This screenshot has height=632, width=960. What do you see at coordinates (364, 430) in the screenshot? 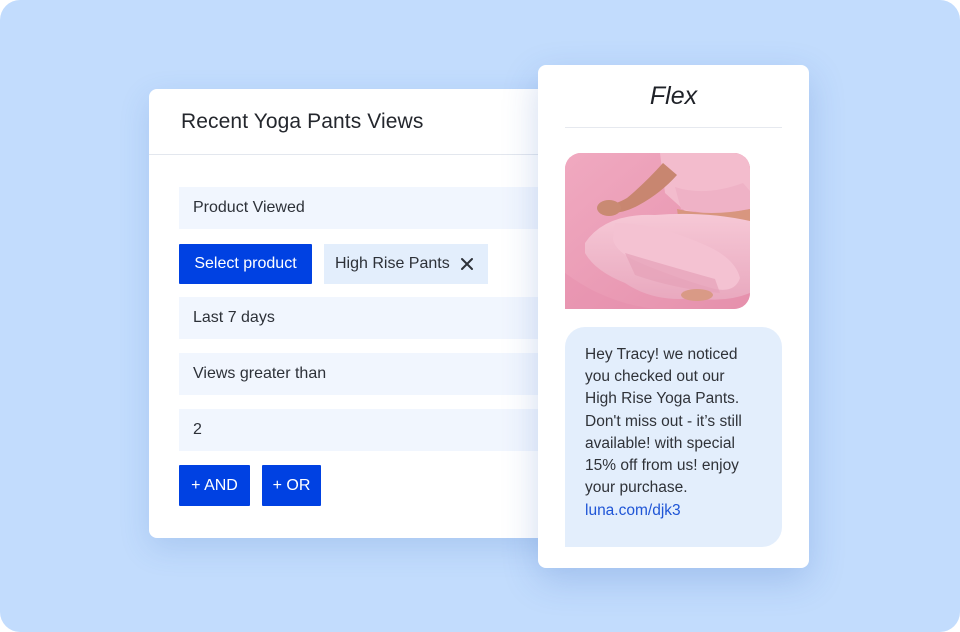
I see `threshold-value-field: 2` at bounding box center [364, 430].